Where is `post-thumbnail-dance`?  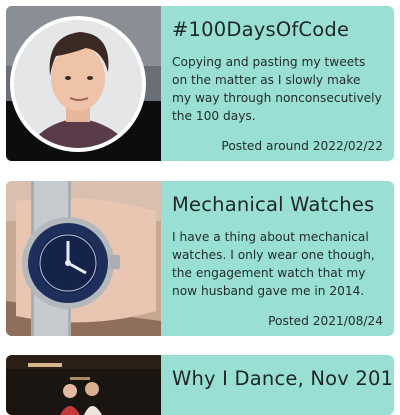 post-thumbnail-dance is located at coordinates (83, 385).